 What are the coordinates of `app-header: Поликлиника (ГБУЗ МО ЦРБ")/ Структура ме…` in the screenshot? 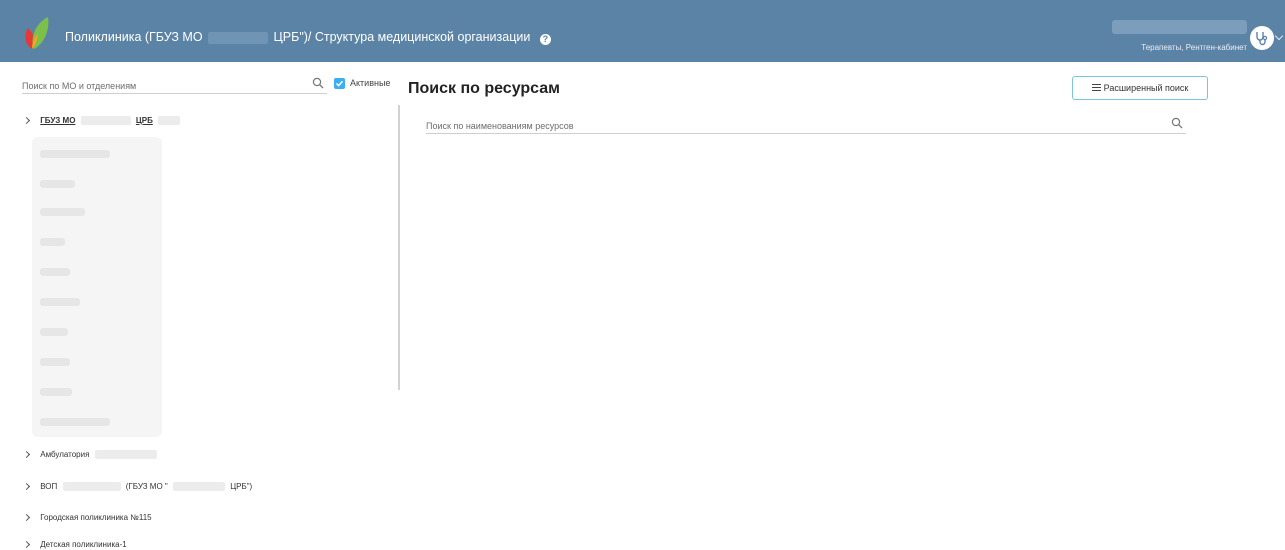 It's located at (642, 31).